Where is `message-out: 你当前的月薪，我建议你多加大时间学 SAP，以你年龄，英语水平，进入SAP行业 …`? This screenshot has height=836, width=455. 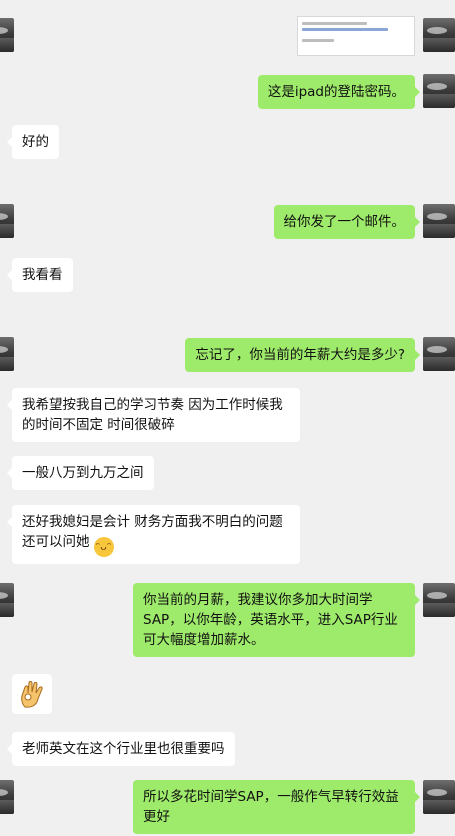
message-out: 你当前的月薪，我建议你多加大时间学 SAP，以你年龄，英语水平，进入SAP行业 … is located at coordinates (276, 620).